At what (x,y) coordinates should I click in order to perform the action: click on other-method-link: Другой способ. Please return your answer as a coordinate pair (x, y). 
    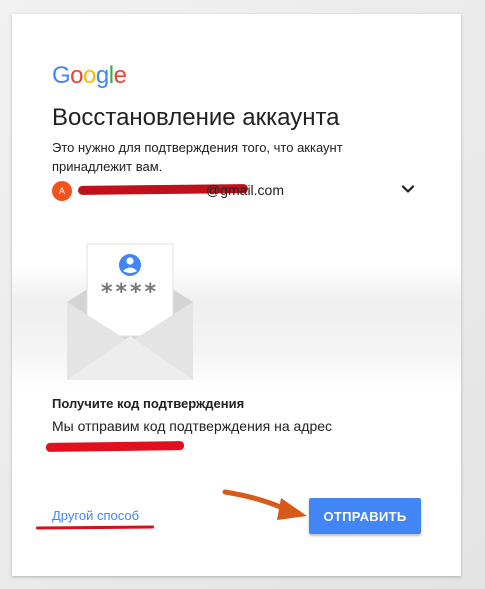
    Looking at the image, I should click on (95, 515).